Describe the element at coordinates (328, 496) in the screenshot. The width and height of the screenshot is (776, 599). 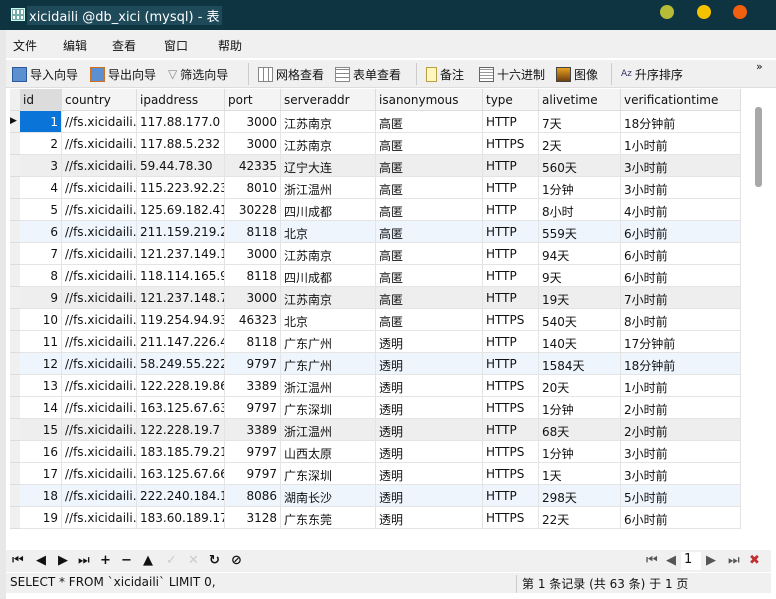
I see `cell-serveraddr: 湖南长沙` at that location.